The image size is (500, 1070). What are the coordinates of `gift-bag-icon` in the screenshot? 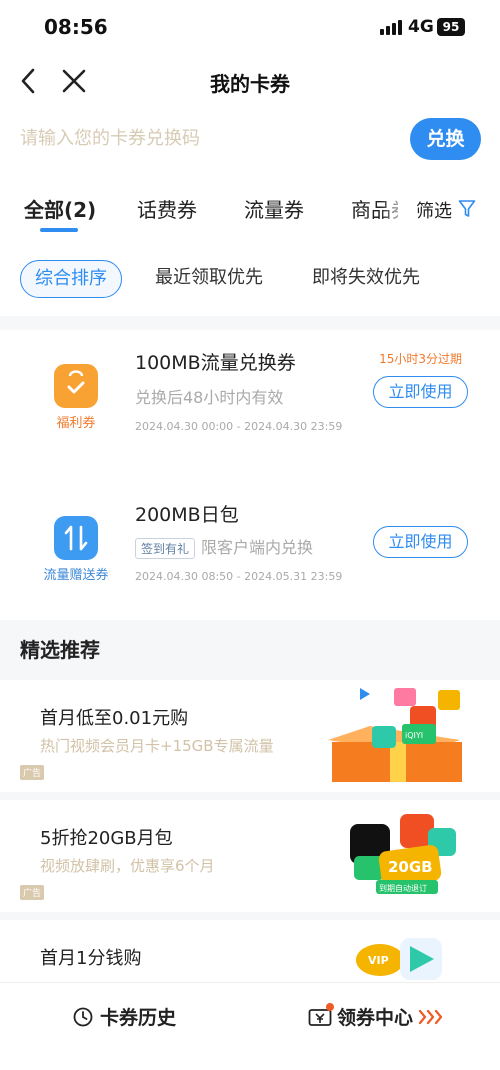 It's located at (76, 386).